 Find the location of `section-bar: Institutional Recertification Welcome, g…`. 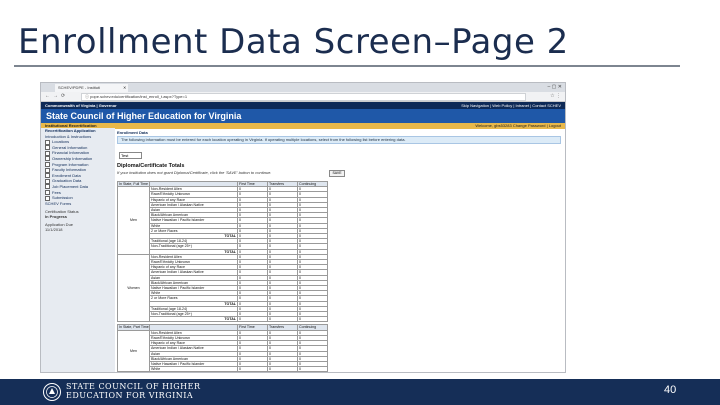

section-bar: Institutional Recertification Welcome, g… is located at coordinates (303, 126).